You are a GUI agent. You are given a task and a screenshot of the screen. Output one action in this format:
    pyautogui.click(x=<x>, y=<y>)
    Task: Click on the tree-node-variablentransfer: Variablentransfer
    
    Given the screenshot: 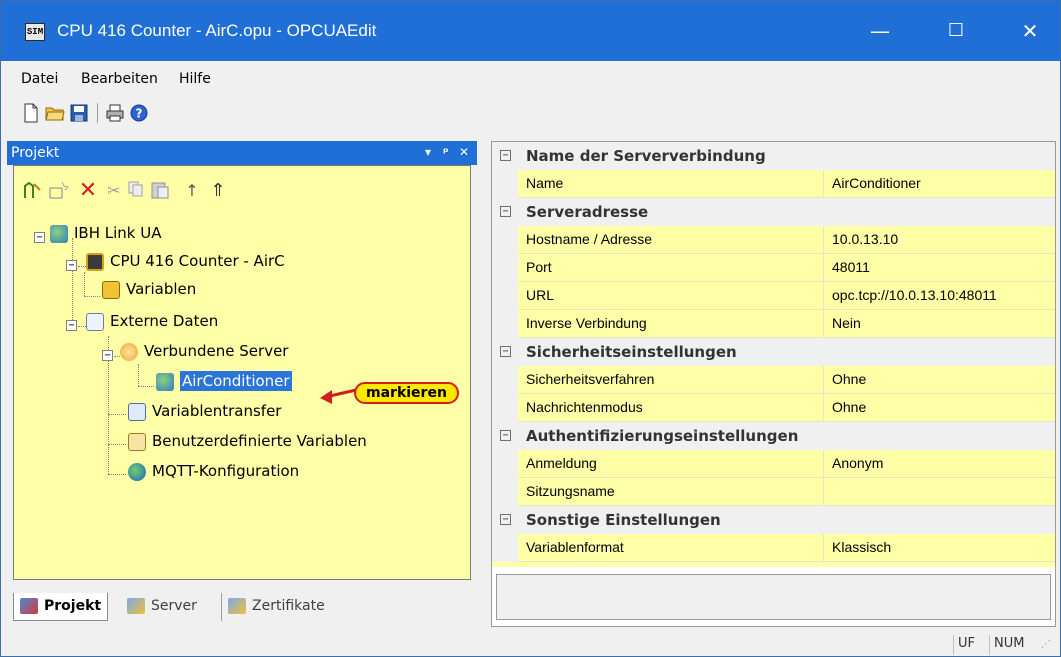 What is the action you would take?
    pyautogui.click(x=204, y=412)
    